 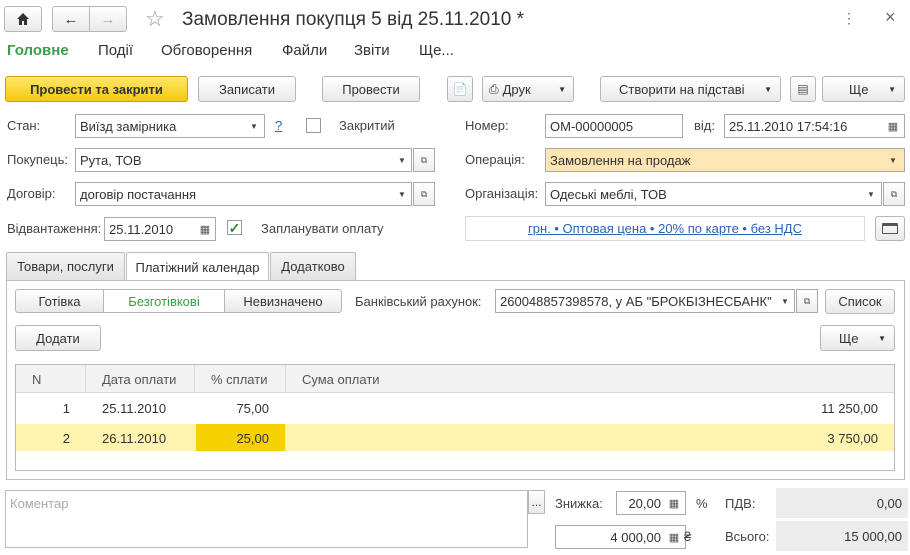 I want to click on vat-label: ПДВ:, so click(x=740, y=503).